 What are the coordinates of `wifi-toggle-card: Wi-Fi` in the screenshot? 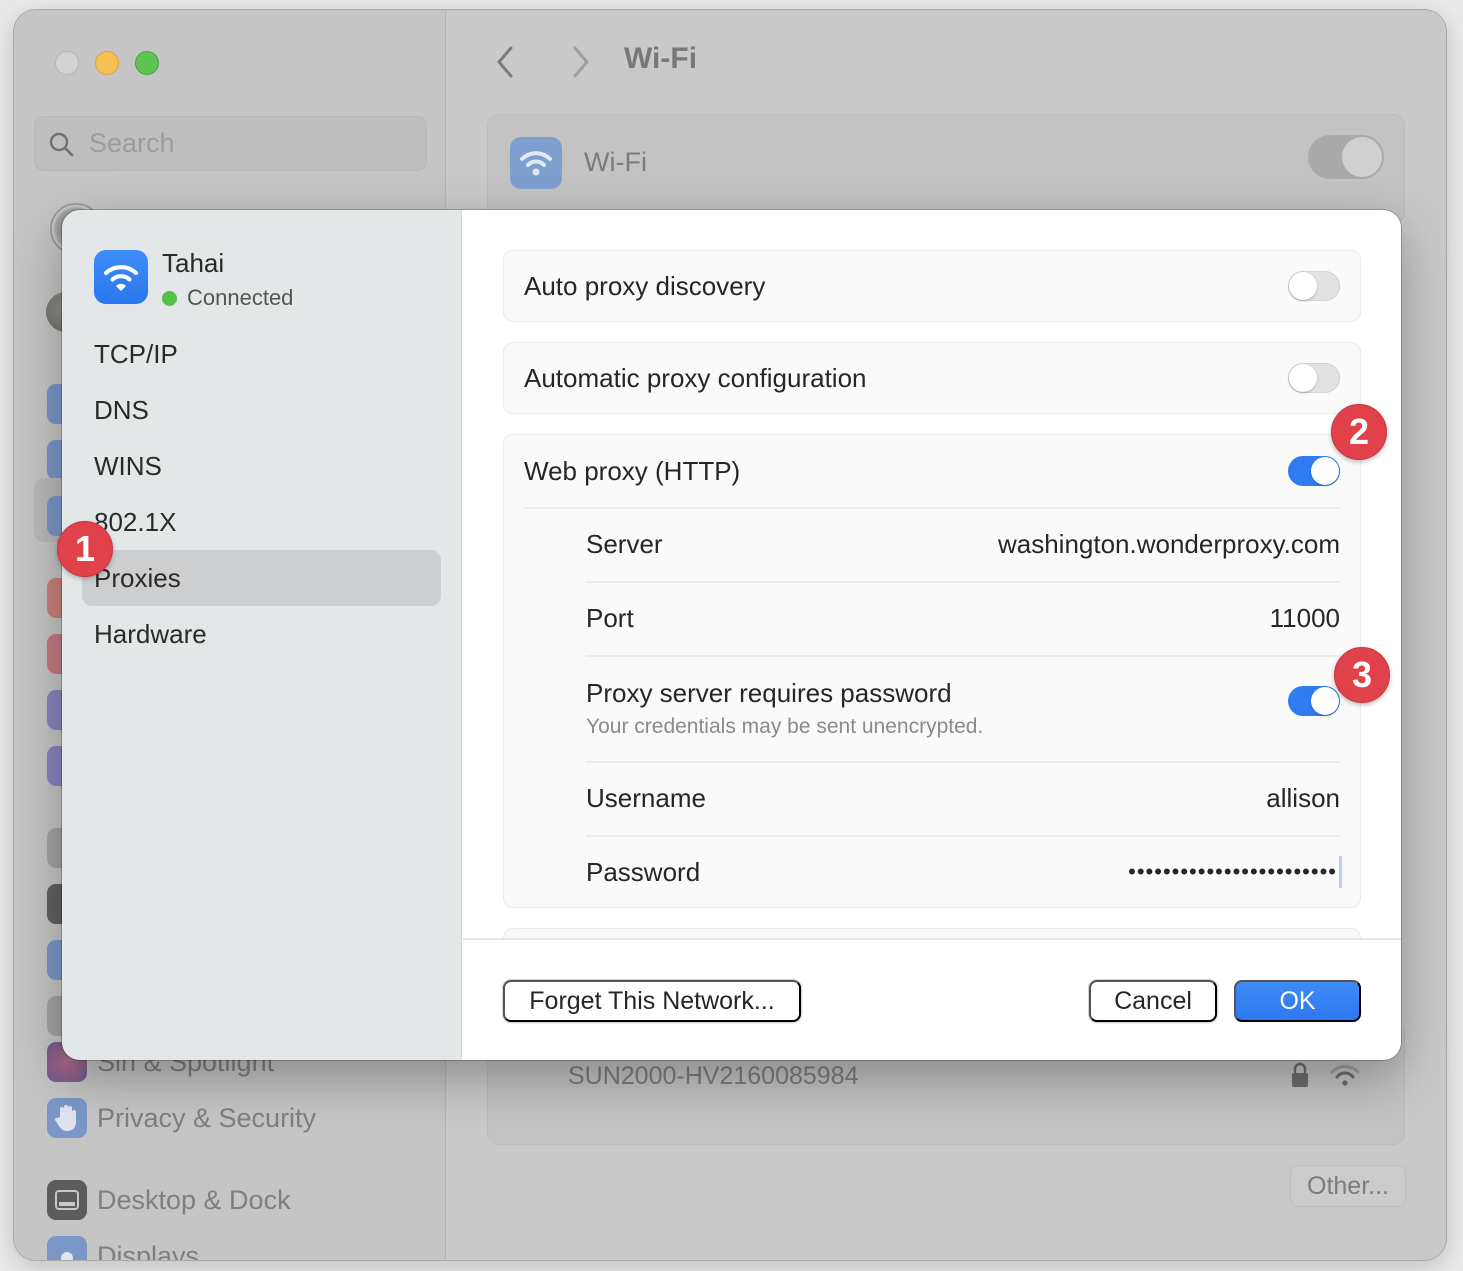 It's located at (946, 169).